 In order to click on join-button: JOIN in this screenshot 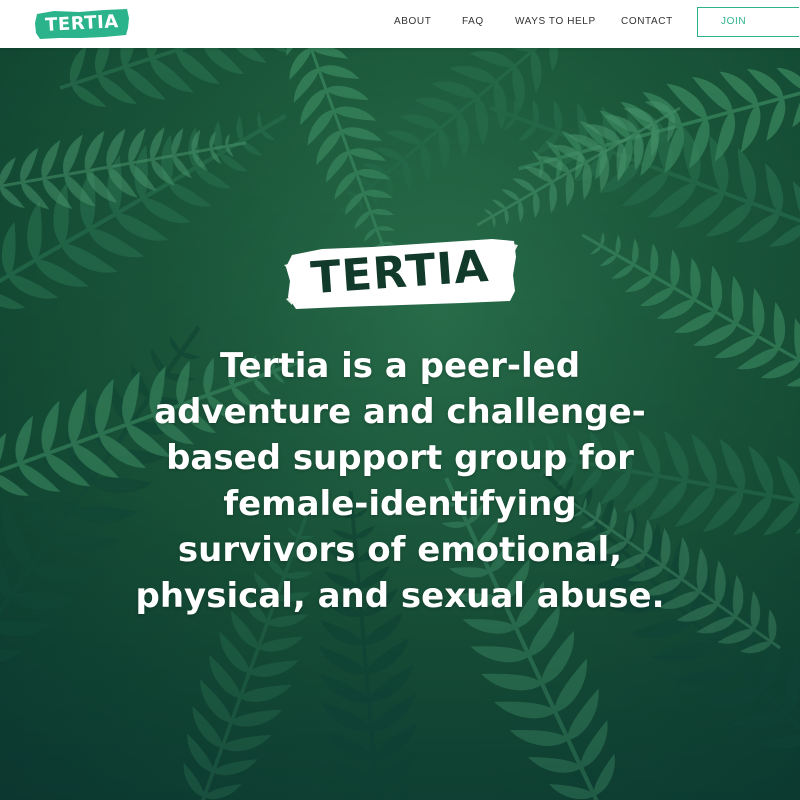, I will do `click(748, 22)`.